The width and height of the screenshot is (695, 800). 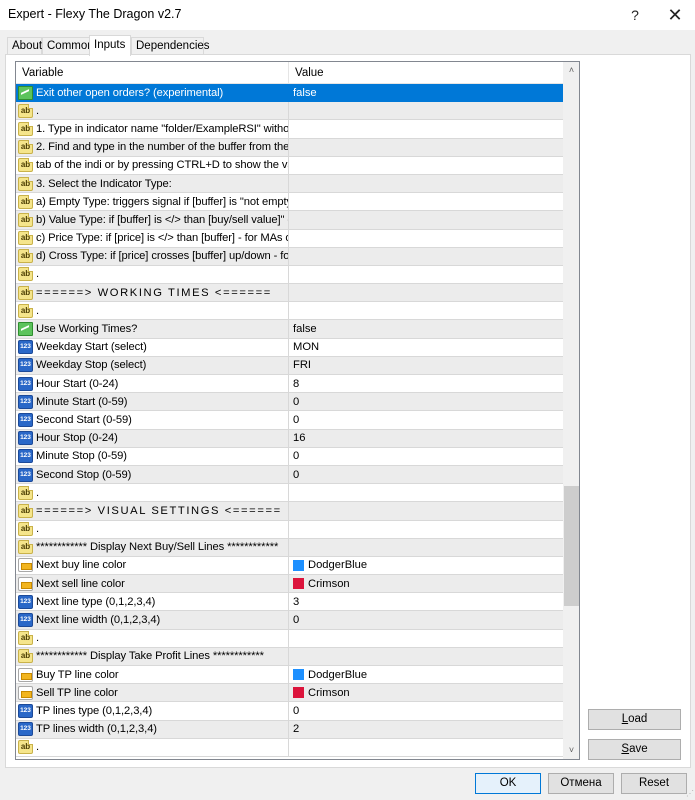 I want to click on column-header-variable: Variable, so click(x=152, y=73).